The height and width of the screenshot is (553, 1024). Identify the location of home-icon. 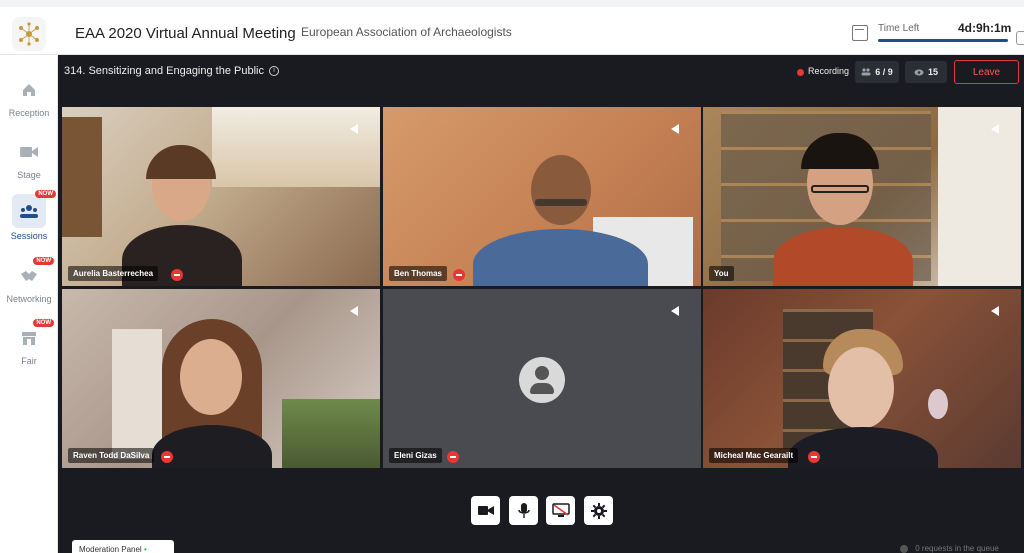
(29, 90).